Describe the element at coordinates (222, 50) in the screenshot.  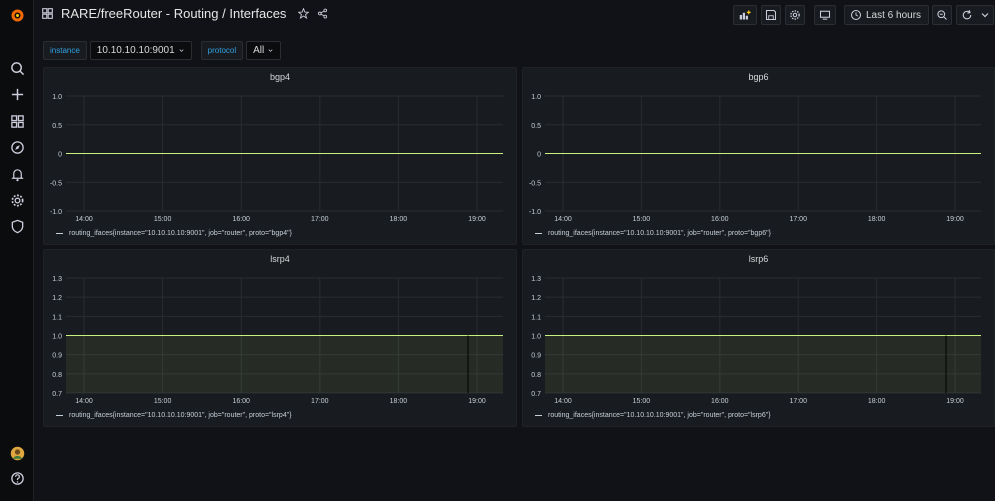
I see `variable-label-protocol: protocol` at that location.